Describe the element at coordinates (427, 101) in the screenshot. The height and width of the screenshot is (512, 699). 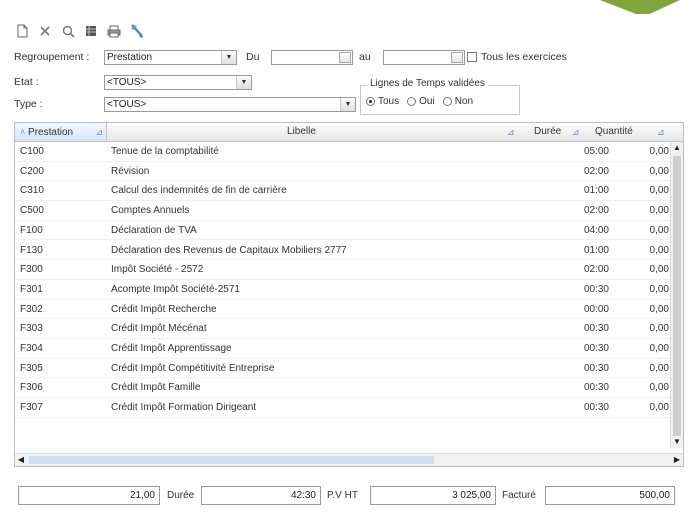
I see `radio-oui-label: Oui` at that location.